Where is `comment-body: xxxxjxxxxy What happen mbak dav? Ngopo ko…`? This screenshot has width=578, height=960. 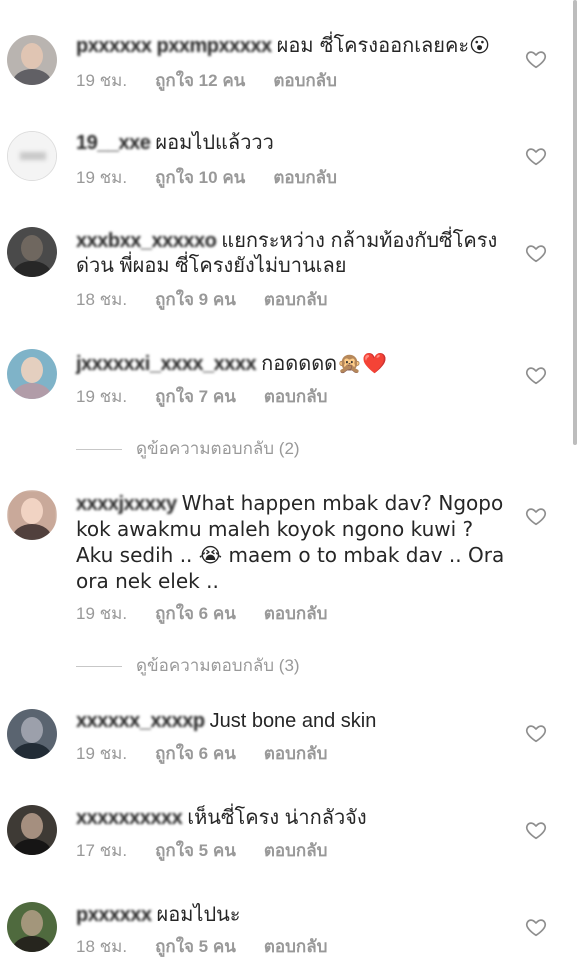
comment-body: xxxxjxxxxy What happen mbak dav? Ngopo ko… is located at coordinates (292, 543).